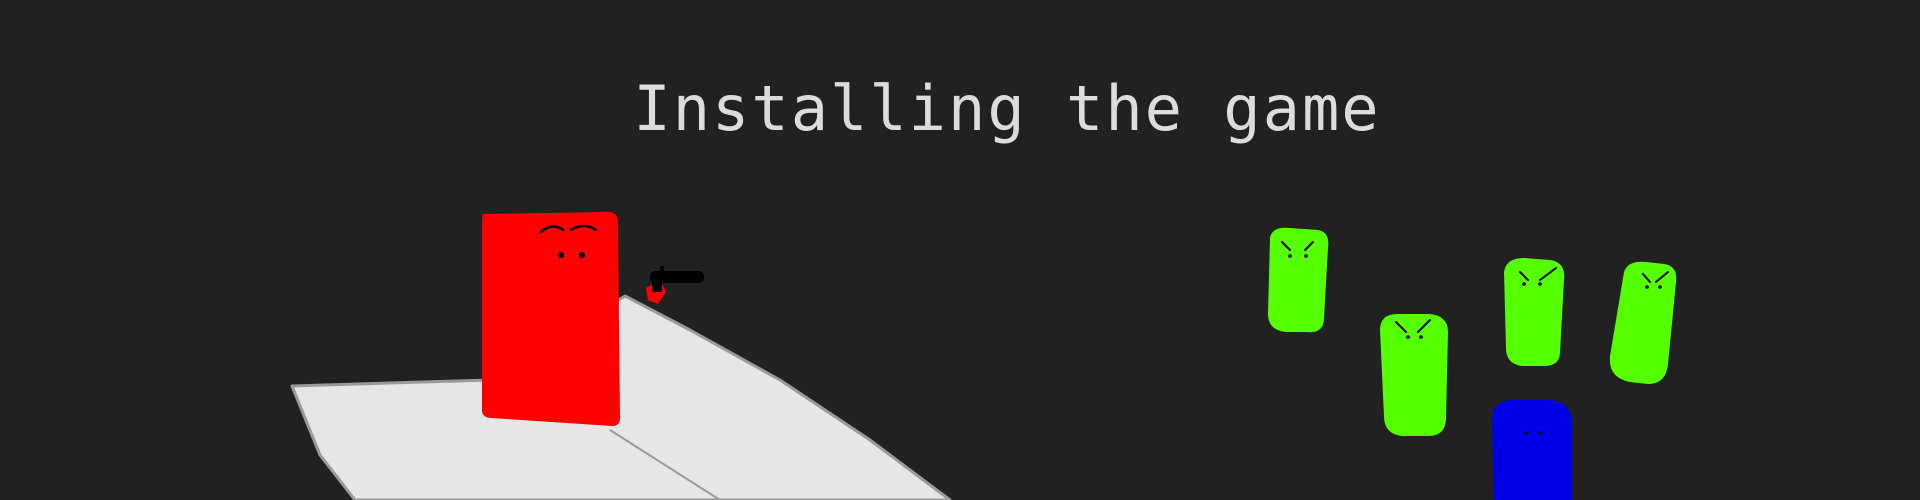 Image resolution: width=1920 pixels, height=500 pixels. What do you see at coordinates (677, 279) in the screenshot?
I see `gun-icon` at bounding box center [677, 279].